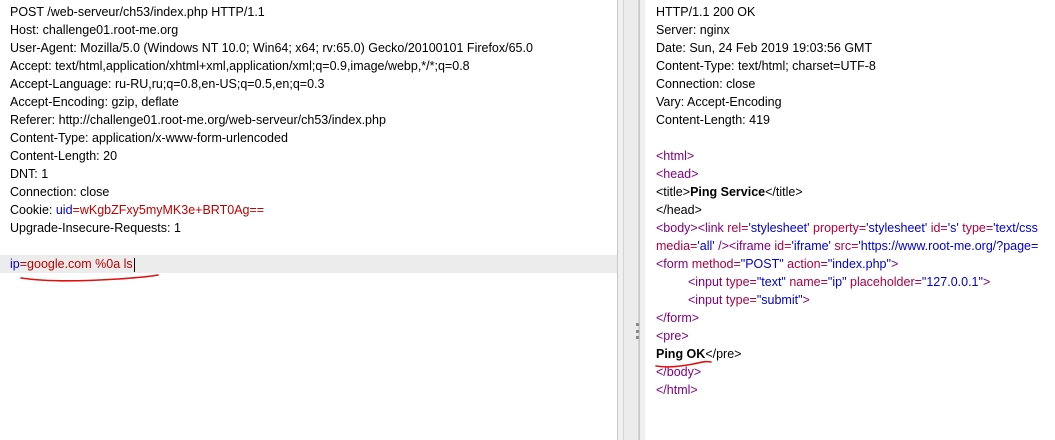  Describe the element at coordinates (631, 220) in the screenshot. I see `pane-splitter` at that location.